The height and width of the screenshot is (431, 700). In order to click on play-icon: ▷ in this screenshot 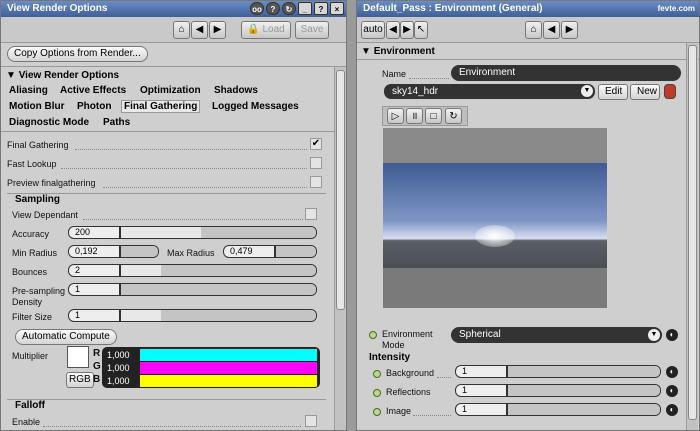, I will do `click(395, 116)`.